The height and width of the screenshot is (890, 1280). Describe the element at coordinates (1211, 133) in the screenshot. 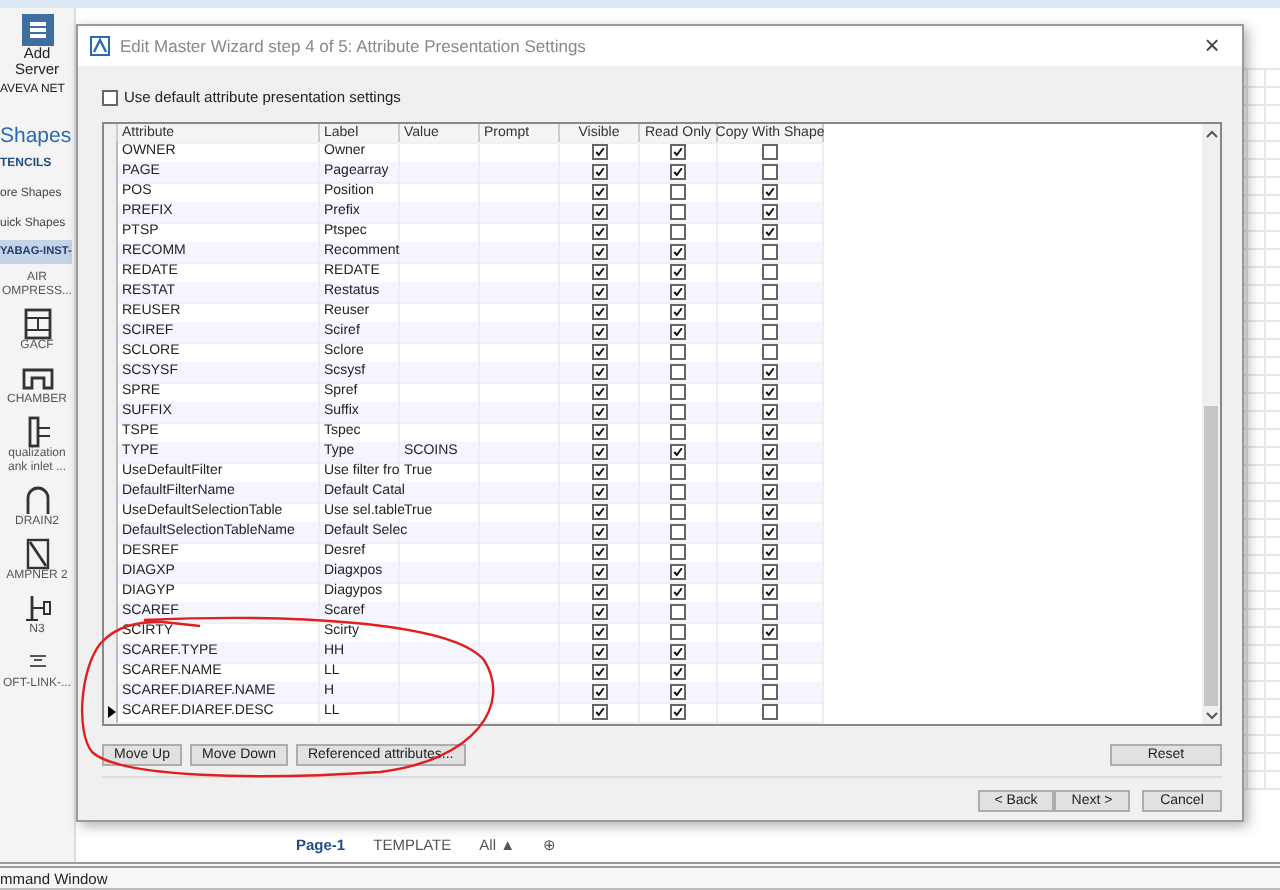

I see `scroll-up-icon` at that location.